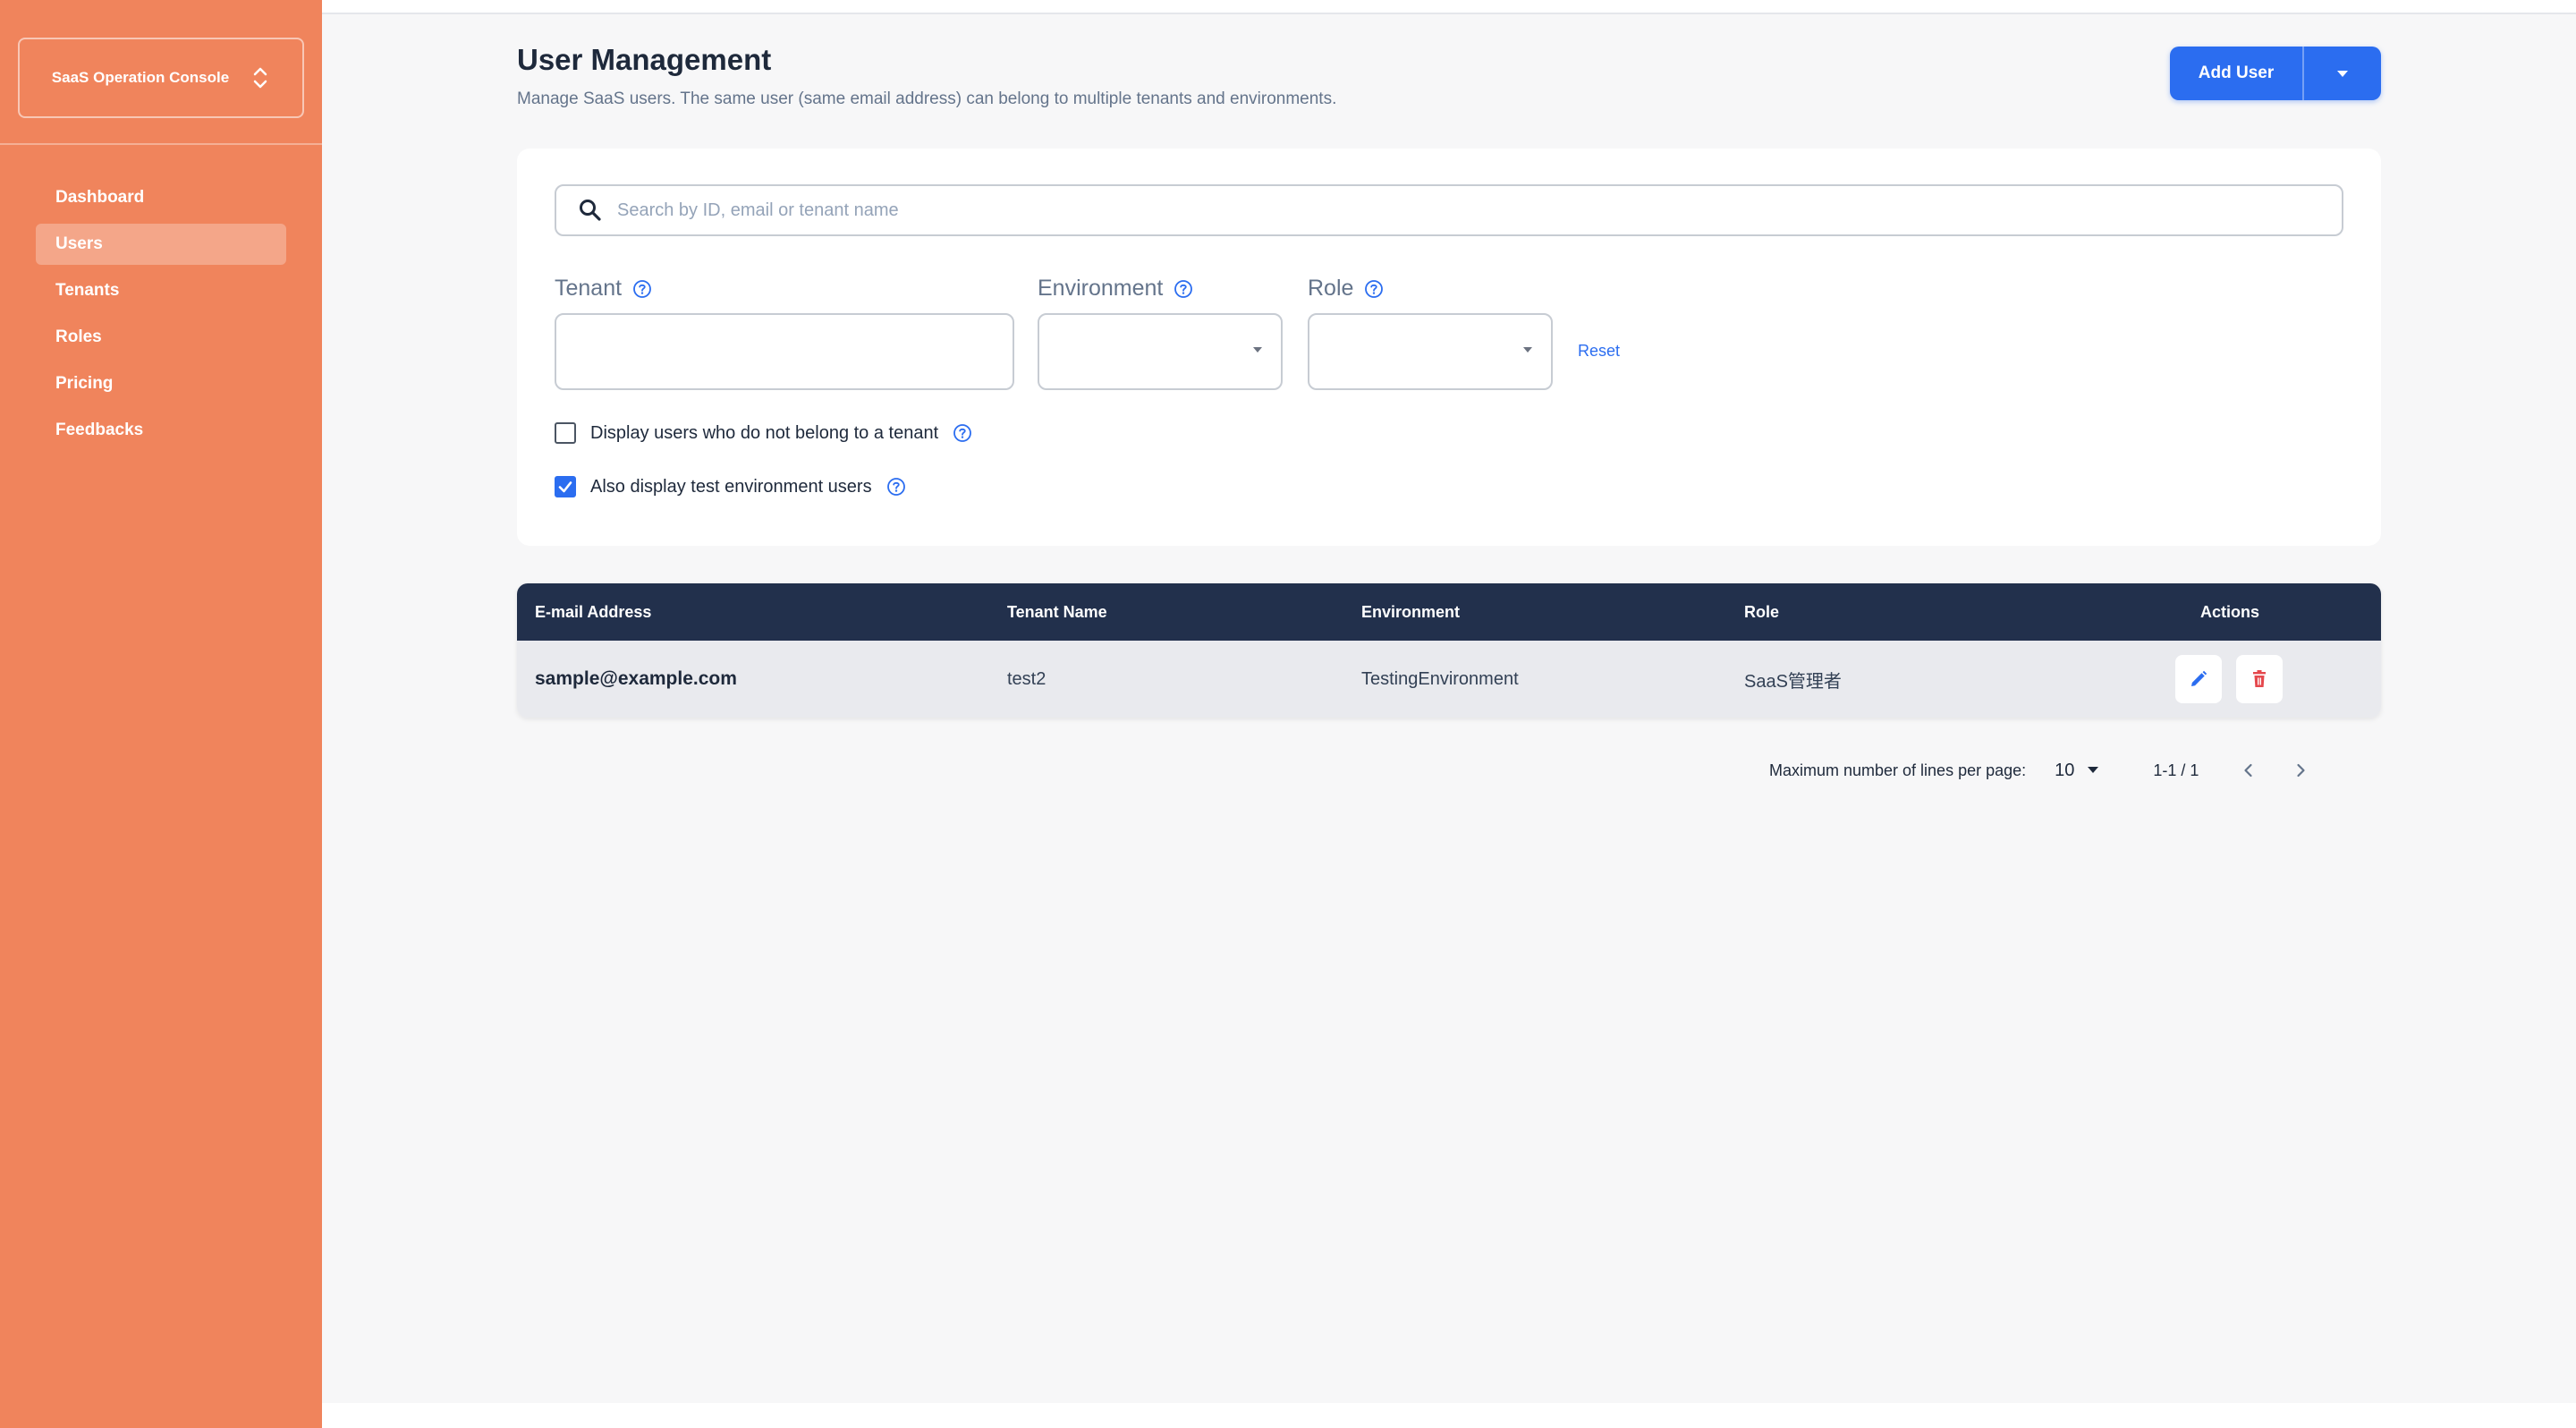 The width and height of the screenshot is (2576, 1428). What do you see at coordinates (2065, 770) in the screenshot?
I see `rows-per-page-value: 10` at bounding box center [2065, 770].